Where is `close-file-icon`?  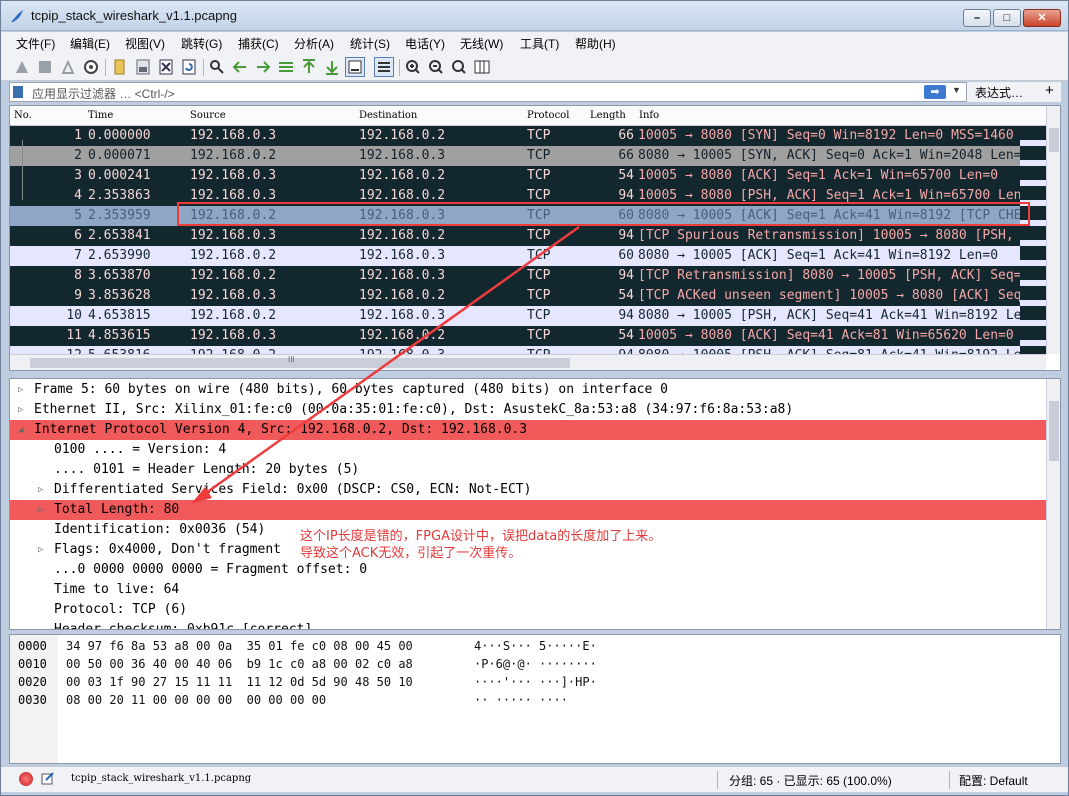
close-file-icon is located at coordinates (166, 67).